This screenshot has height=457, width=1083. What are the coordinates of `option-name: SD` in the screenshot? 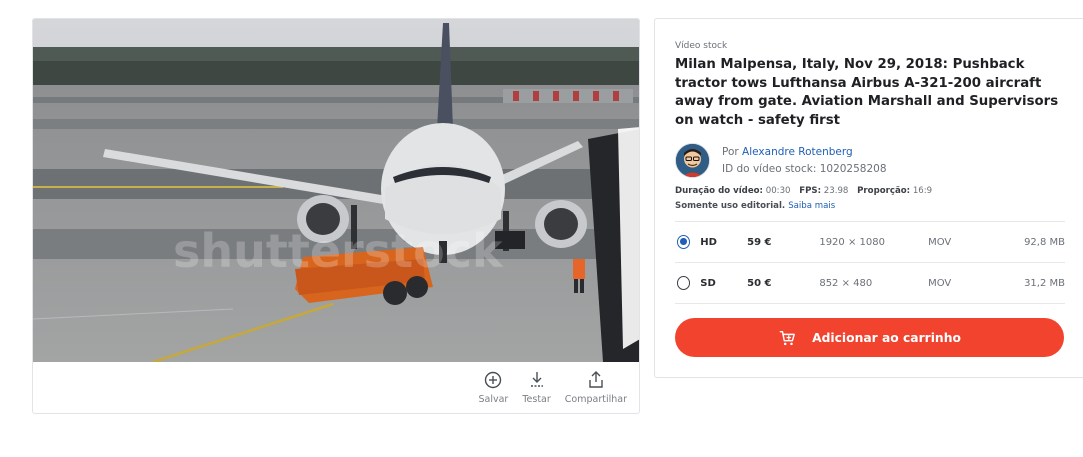 It's located at (708, 283).